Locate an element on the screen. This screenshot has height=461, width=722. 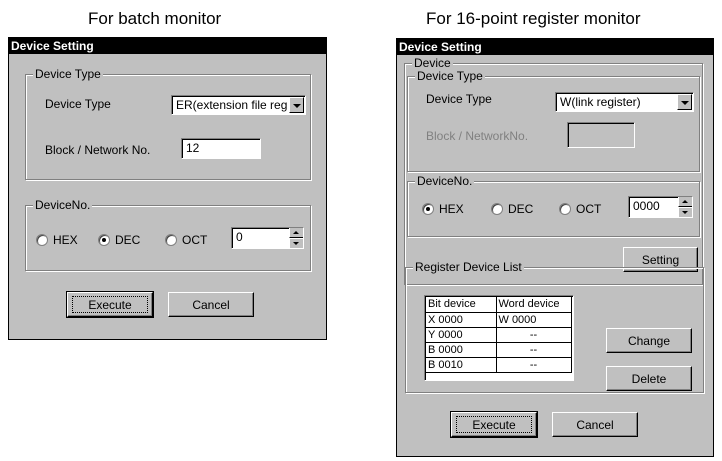
table-row: X 0000 W 0000 is located at coordinates (499, 320).